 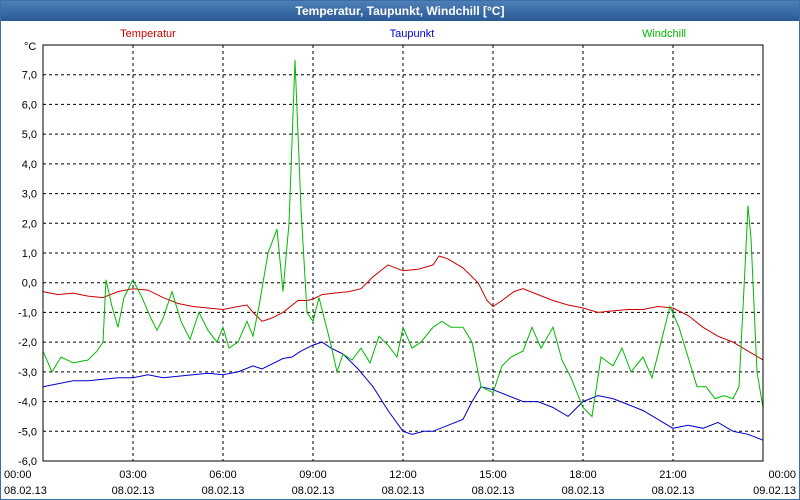 I want to click on y-tick-label: -4,0, so click(x=27, y=403).